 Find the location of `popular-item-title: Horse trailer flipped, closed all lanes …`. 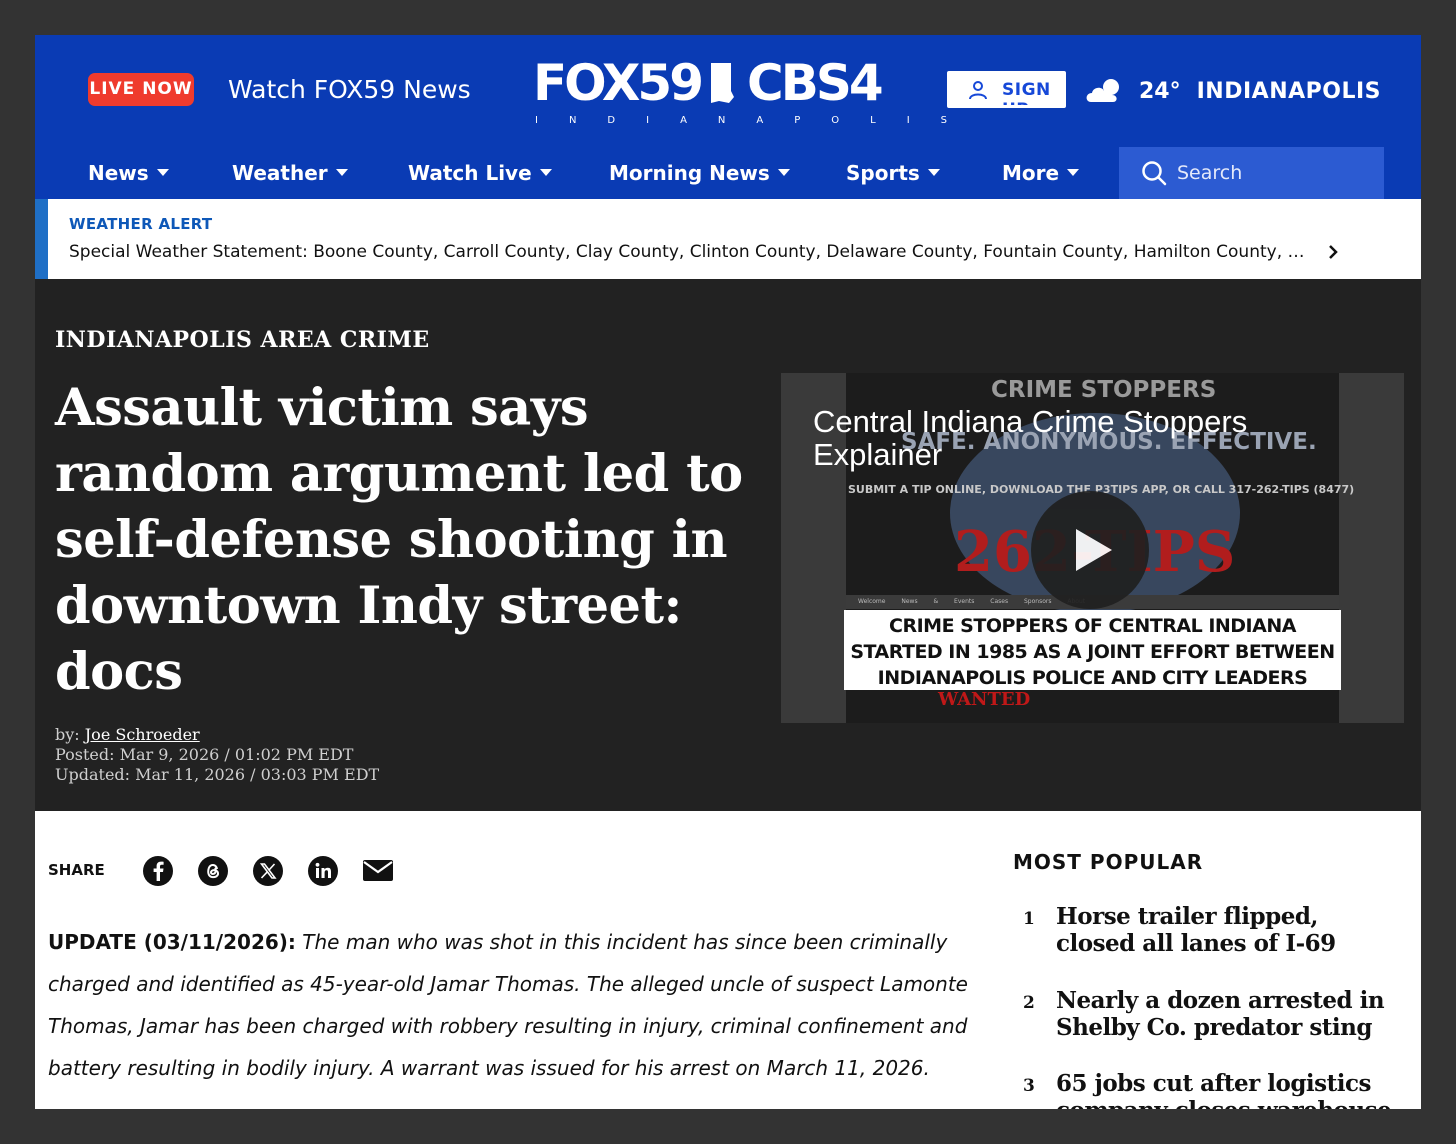

popular-item-title: Horse trailer flipped, closed all lanes … is located at coordinates (1228, 930).